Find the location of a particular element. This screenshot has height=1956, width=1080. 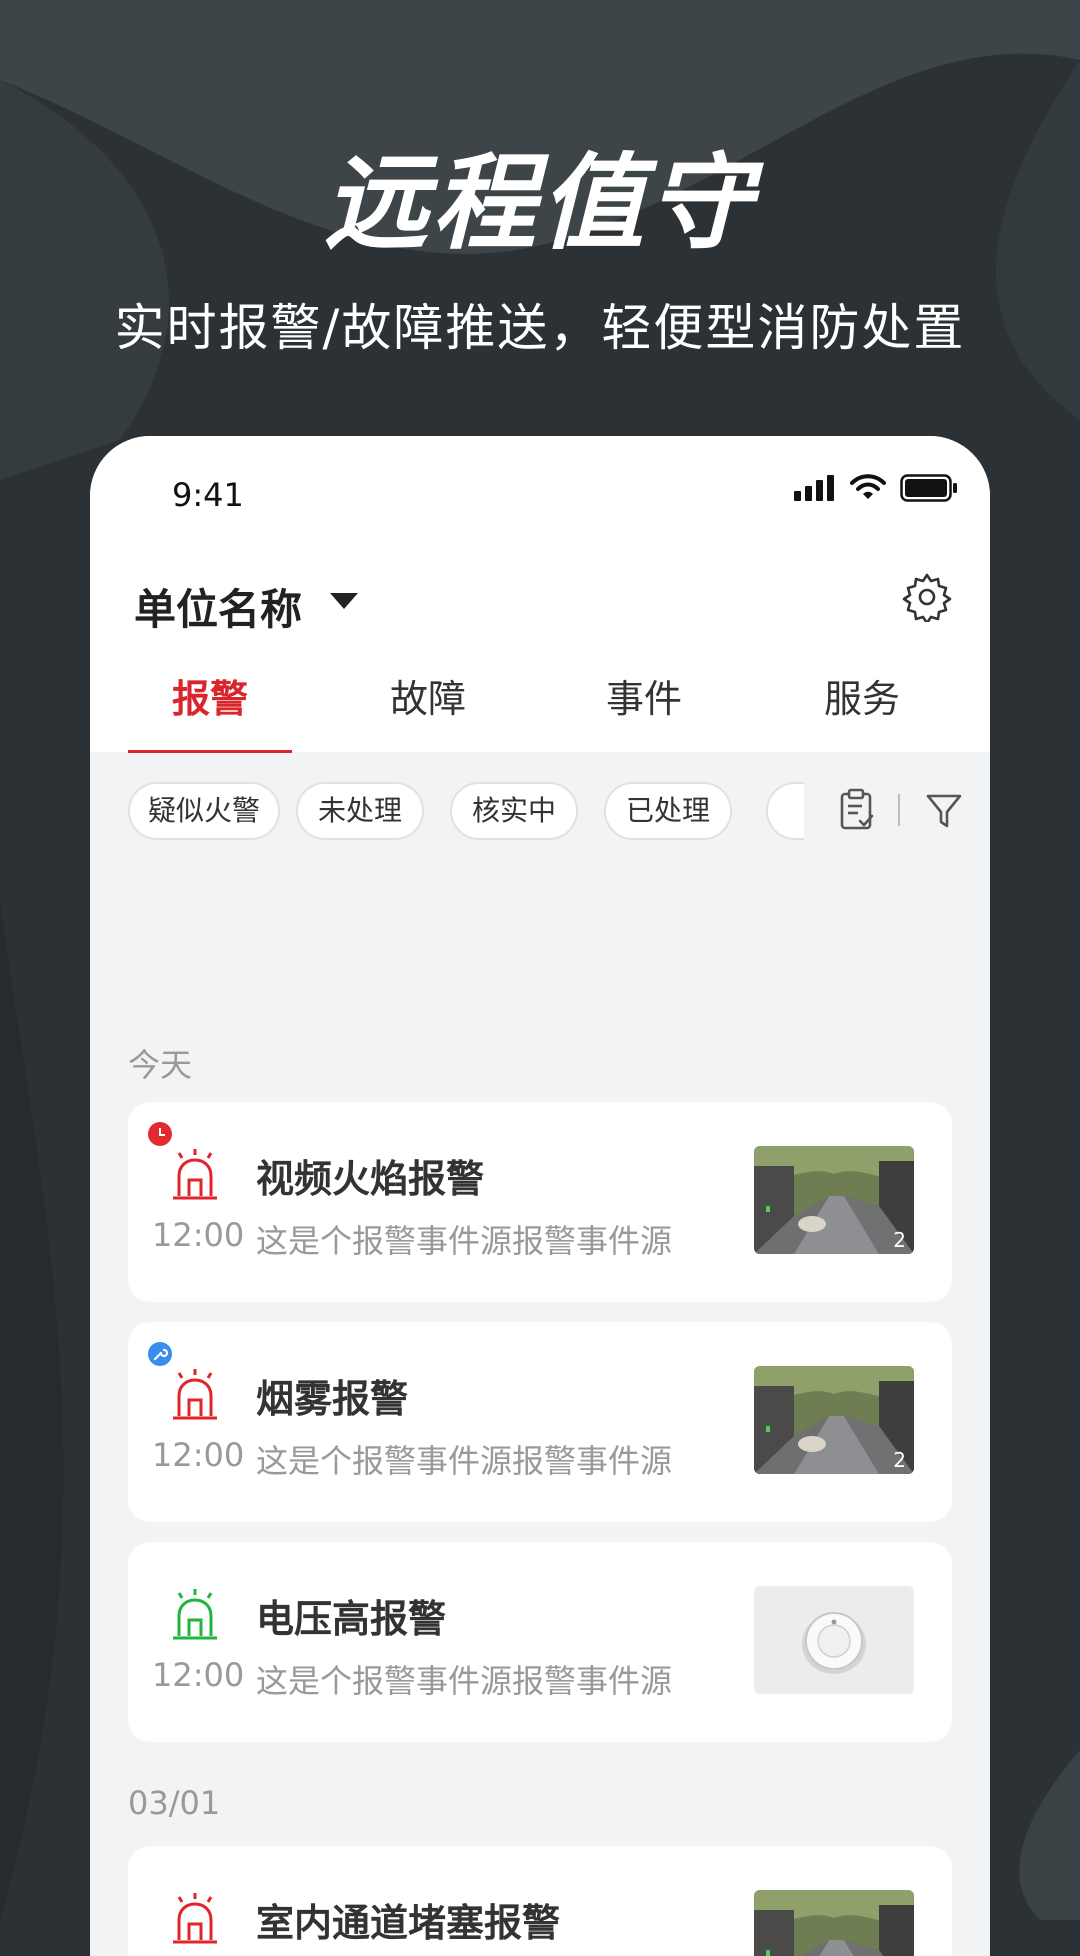

filter-chip-suspected-fire: 疑似火警 is located at coordinates (204, 811).